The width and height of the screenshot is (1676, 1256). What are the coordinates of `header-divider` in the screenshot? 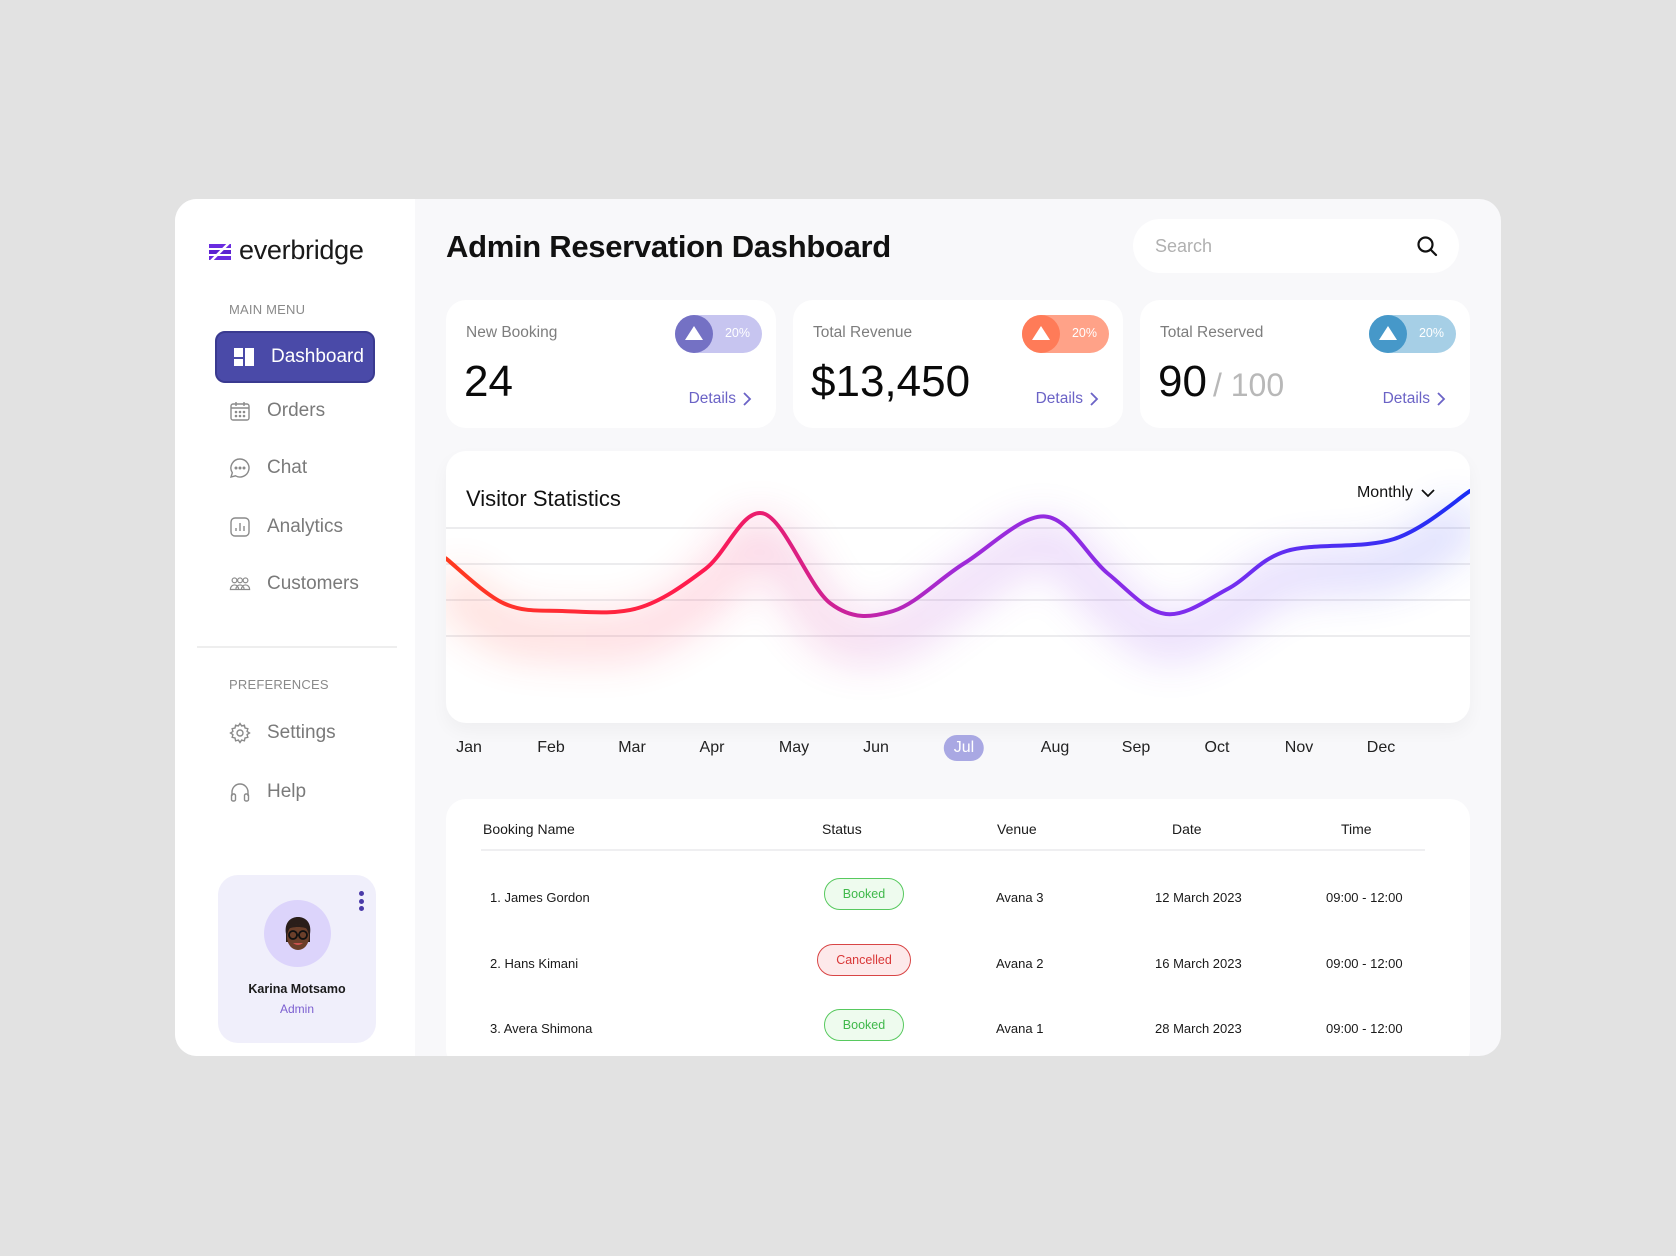 It's located at (953, 850).